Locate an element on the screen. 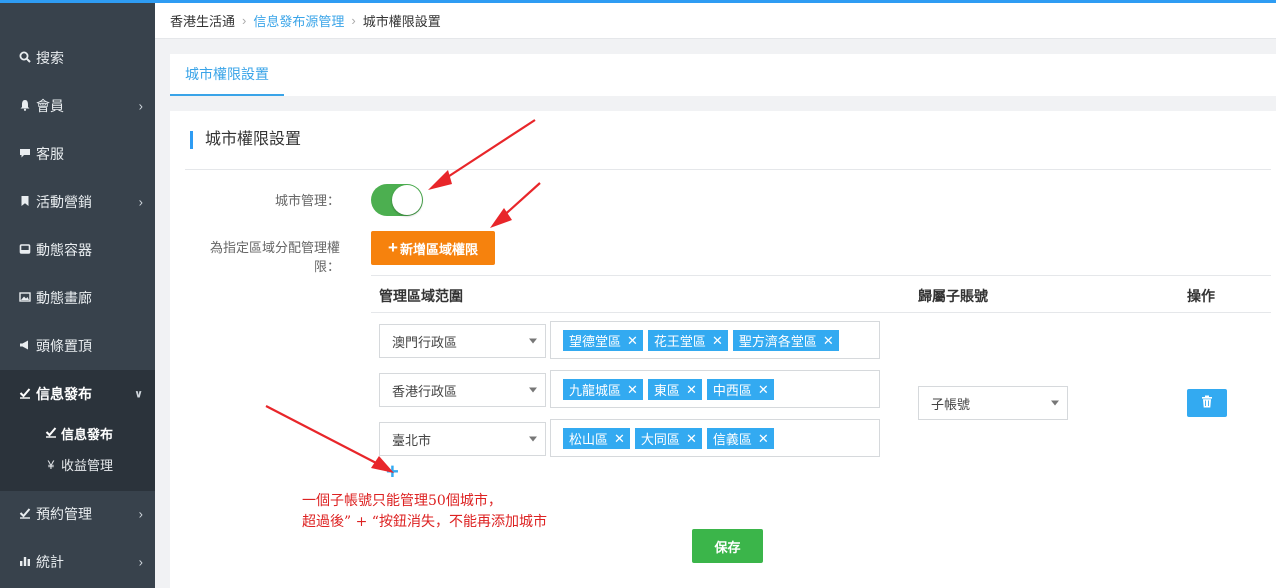 The height and width of the screenshot is (588, 1276). sidebar-item-label: 客服 is located at coordinates (50, 154).